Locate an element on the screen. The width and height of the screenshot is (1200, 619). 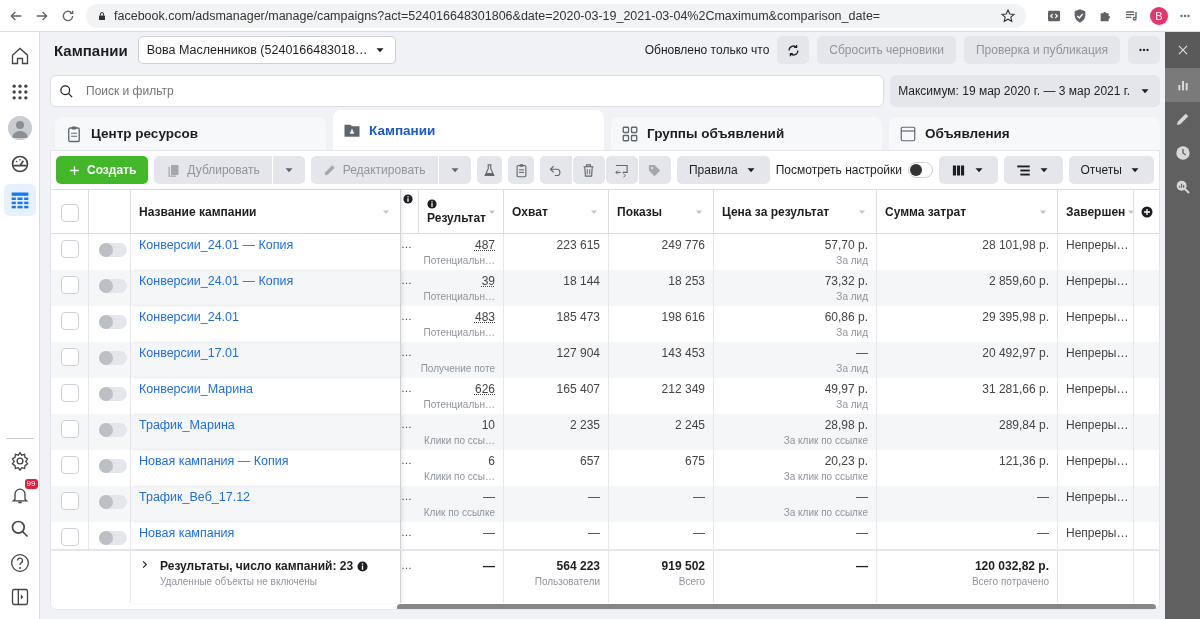
table-cell: 121,36 р. is located at coordinates (1023, 461).